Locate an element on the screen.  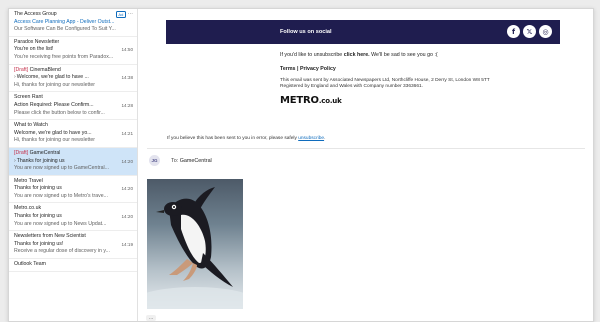
draft-header: JG To: GameCentral is located at coordinates (180, 160).